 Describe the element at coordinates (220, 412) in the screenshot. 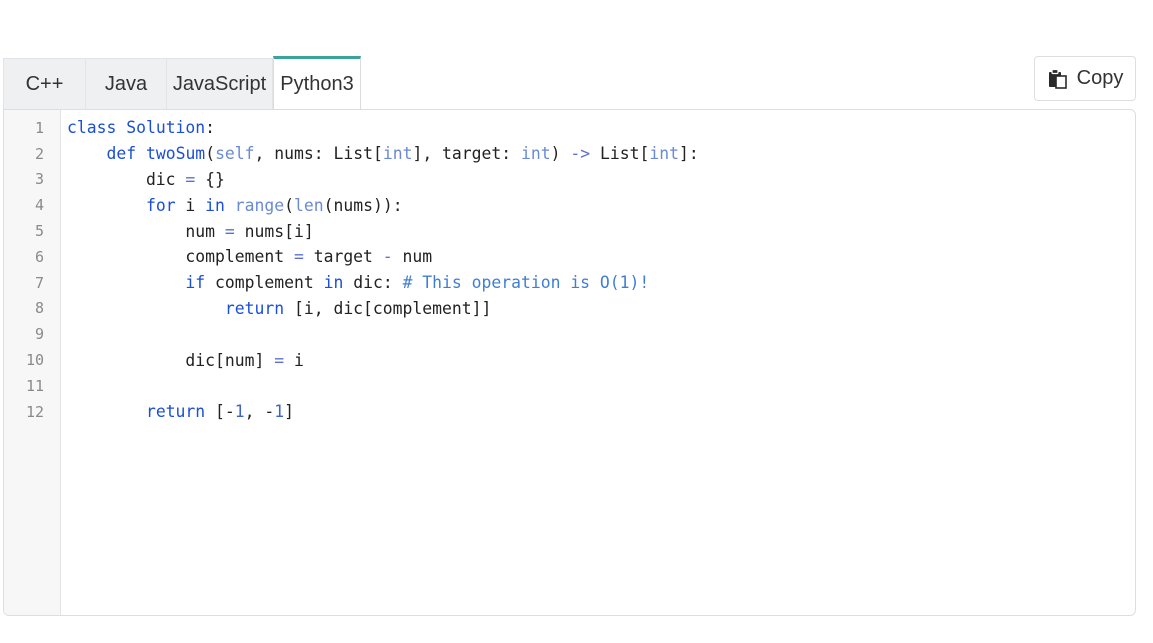

I see `code-token: [-` at that location.